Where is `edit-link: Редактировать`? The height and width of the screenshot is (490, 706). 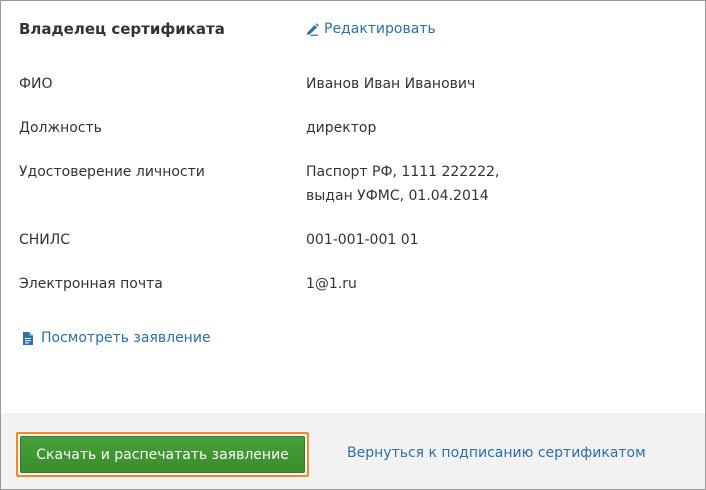 edit-link: Редактировать is located at coordinates (371, 29).